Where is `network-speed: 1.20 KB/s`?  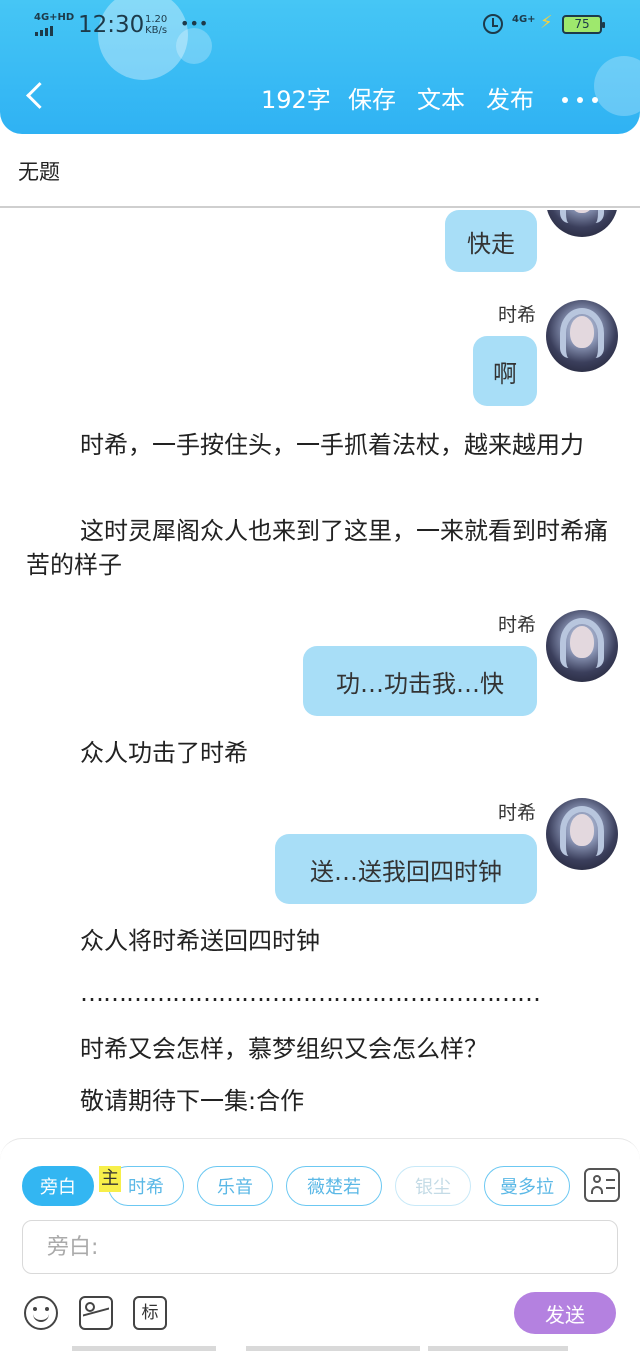 network-speed: 1.20 KB/s is located at coordinates (156, 25).